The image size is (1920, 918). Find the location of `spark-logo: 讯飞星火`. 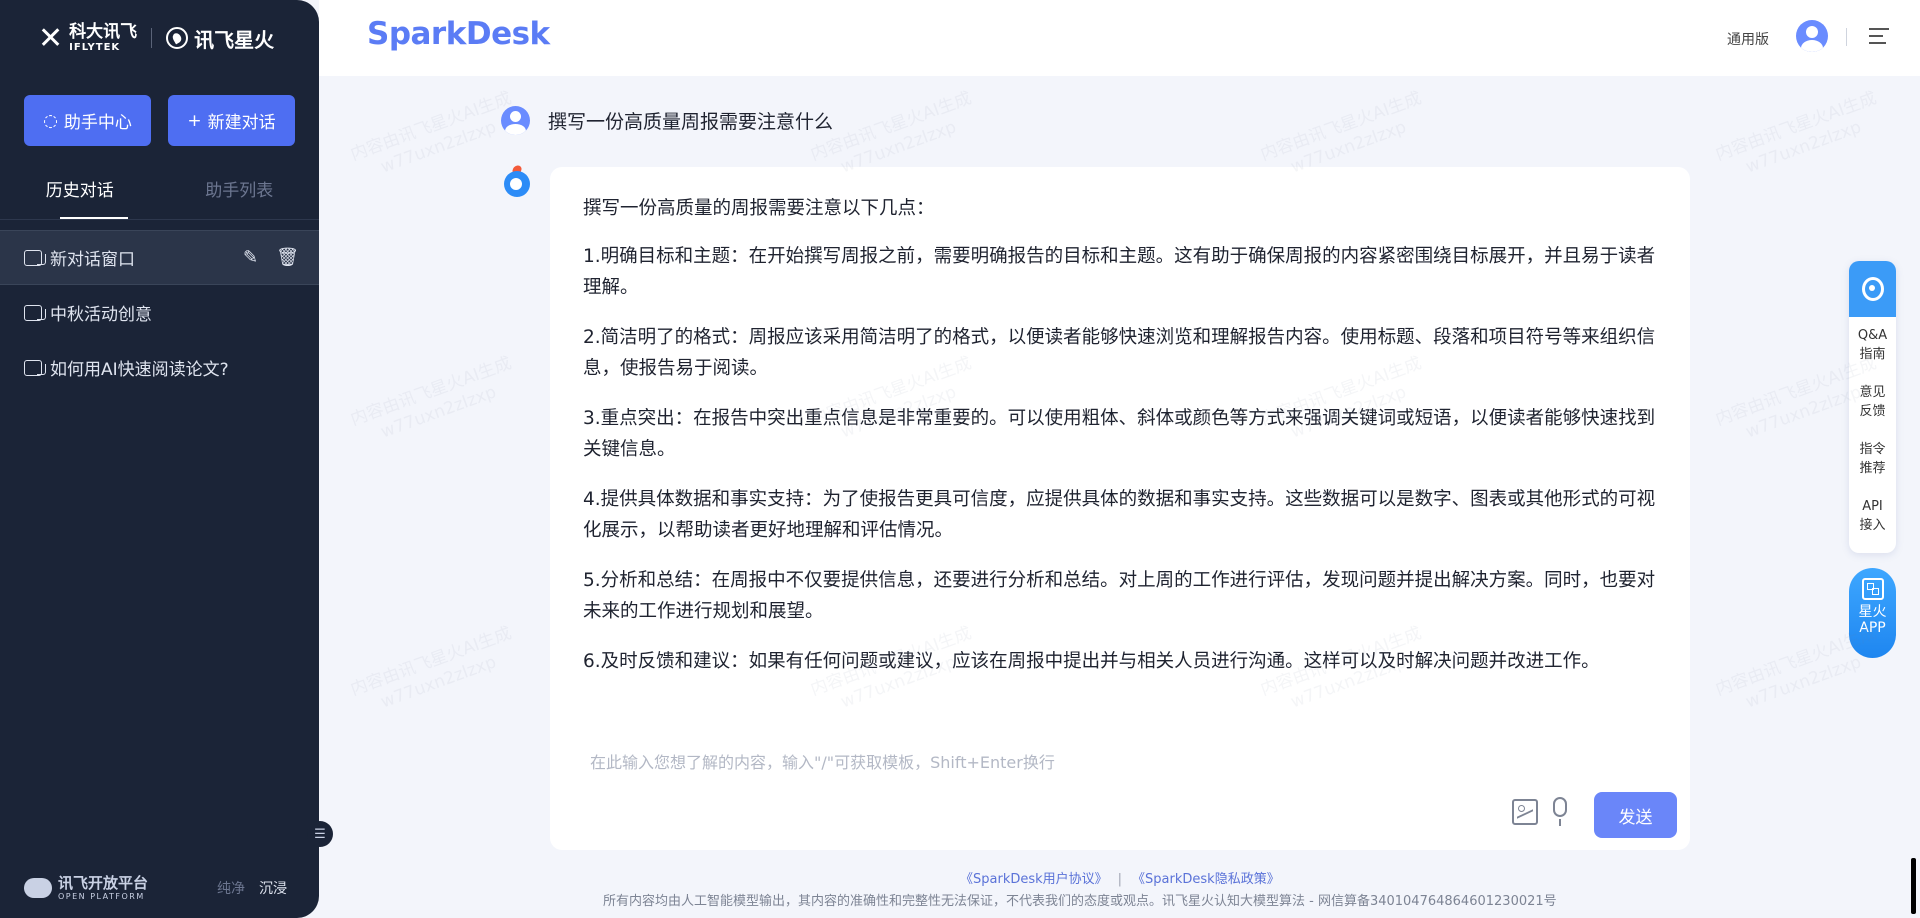

spark-logo: 讯飞星火 is located at coordinates (220, 38).